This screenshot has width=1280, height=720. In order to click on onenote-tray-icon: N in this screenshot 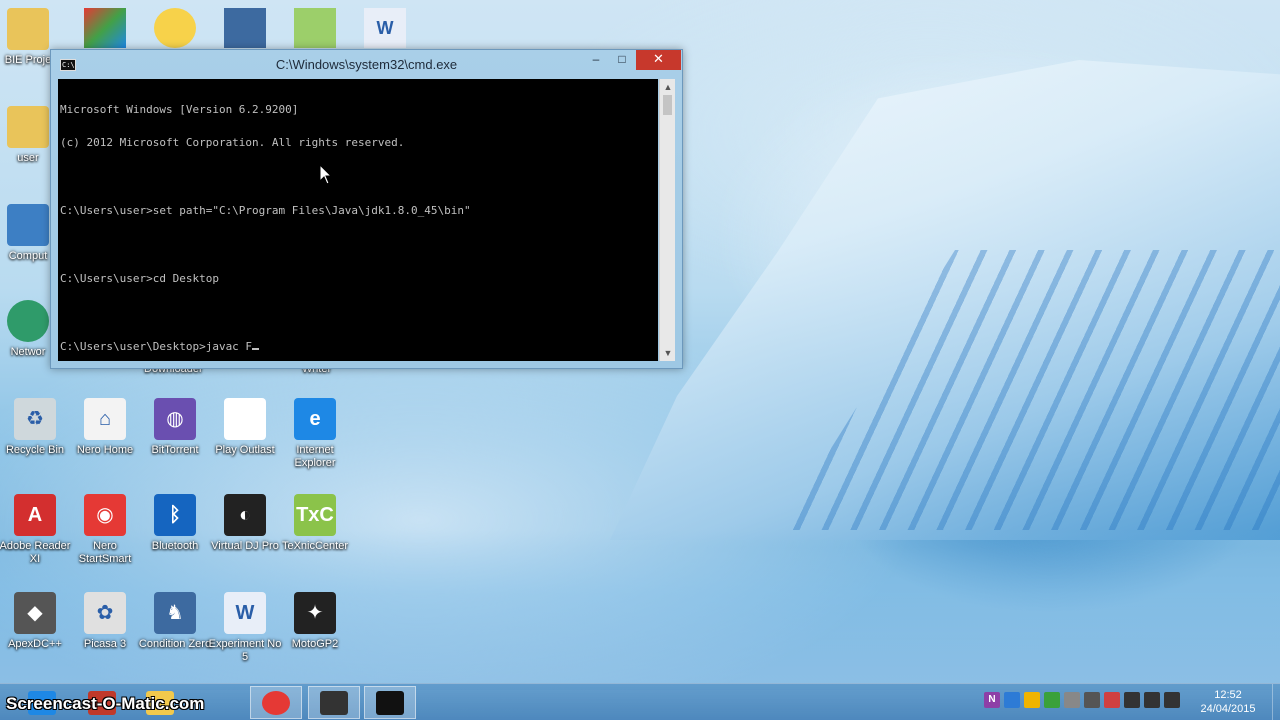, I will do `click(992, 700)`.